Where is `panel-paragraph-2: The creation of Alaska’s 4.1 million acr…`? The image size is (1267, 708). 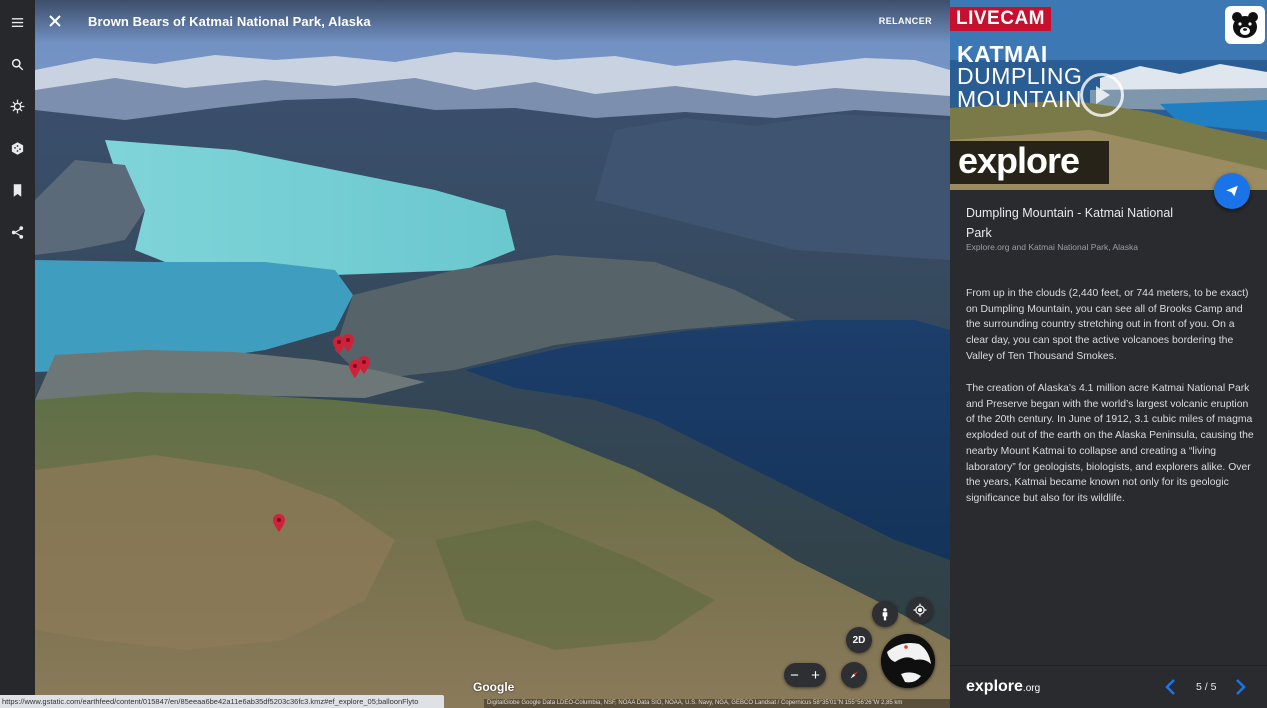 panel-paragraph-2: The creation of Alaska’s 4.1 million acr… is located at coordinates (1110, 443).